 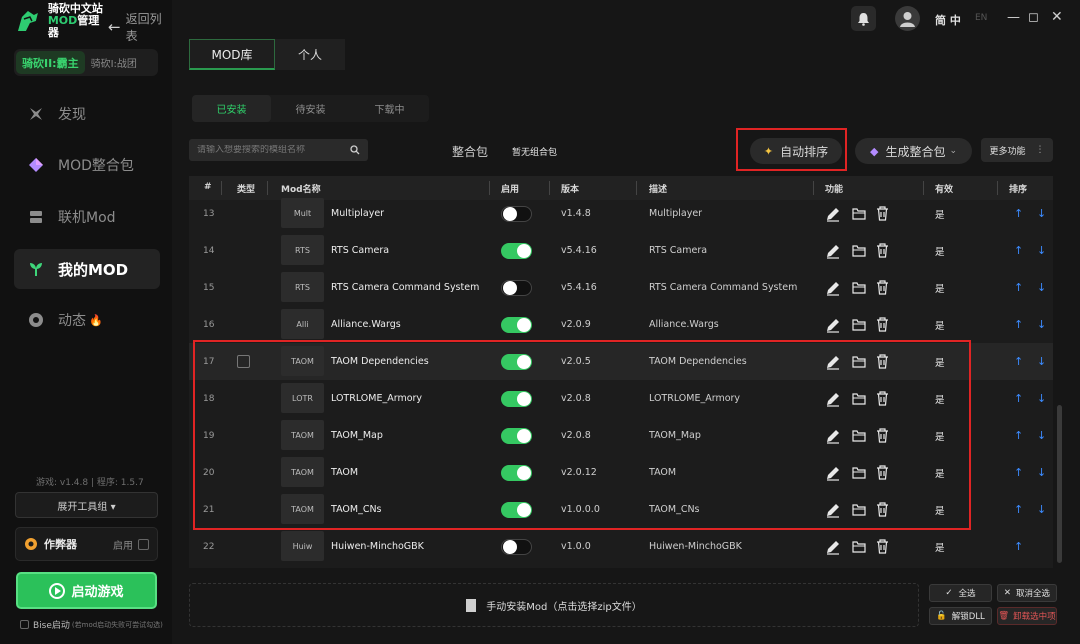 What do you see at coordinates (1013, 17) in the screenshot?
I see `minimize-button: —` at bounding box center [1013, 17].